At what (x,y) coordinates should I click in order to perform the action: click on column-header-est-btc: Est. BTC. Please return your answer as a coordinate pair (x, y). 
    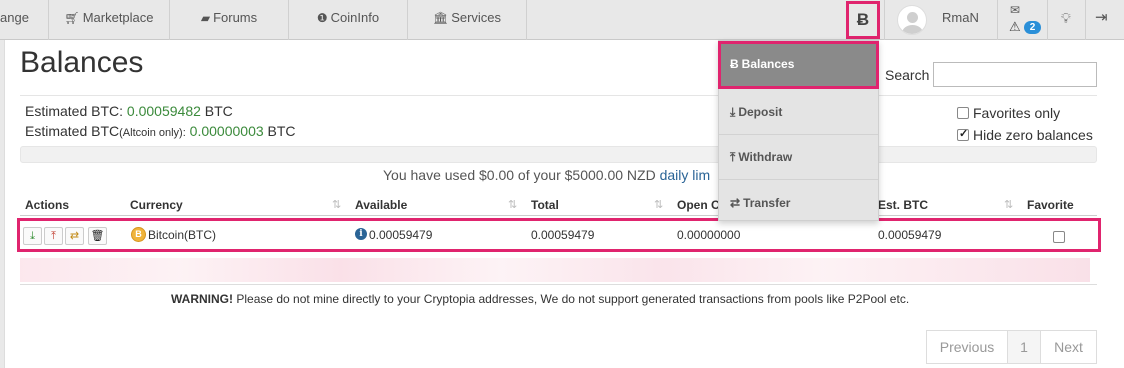
    Looking at the image, I should click on (903, 205).